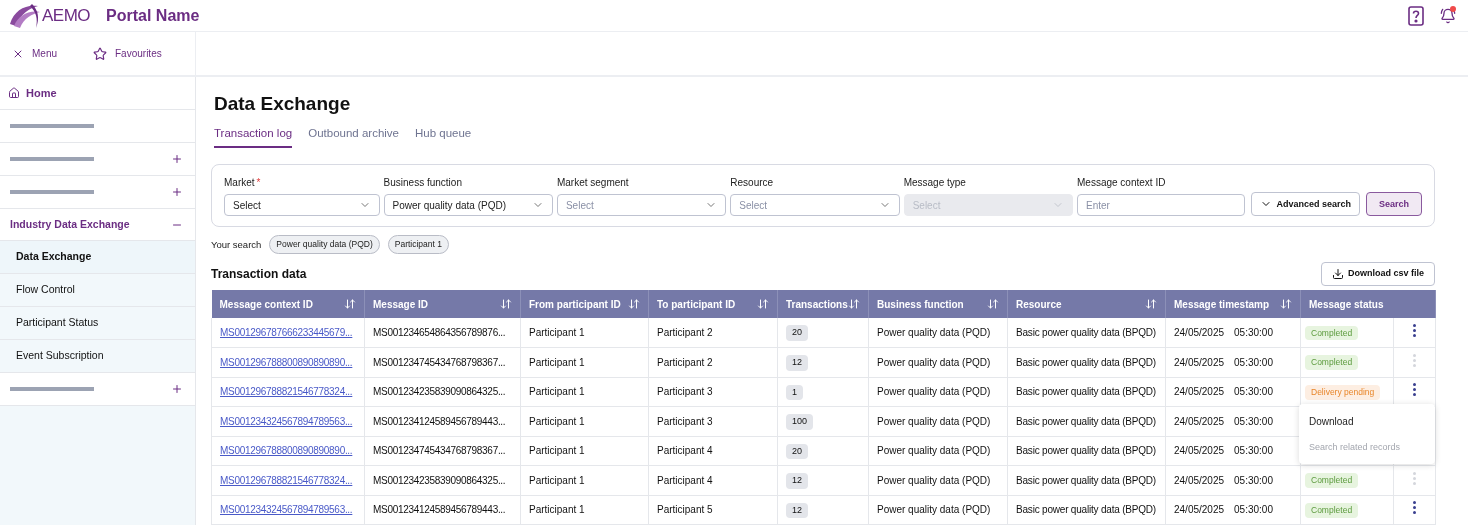 The image size is (1468, 525). Describe the element at coordinates (1161, 205) in the screenshot. I see `input-field: Enter` at that location.